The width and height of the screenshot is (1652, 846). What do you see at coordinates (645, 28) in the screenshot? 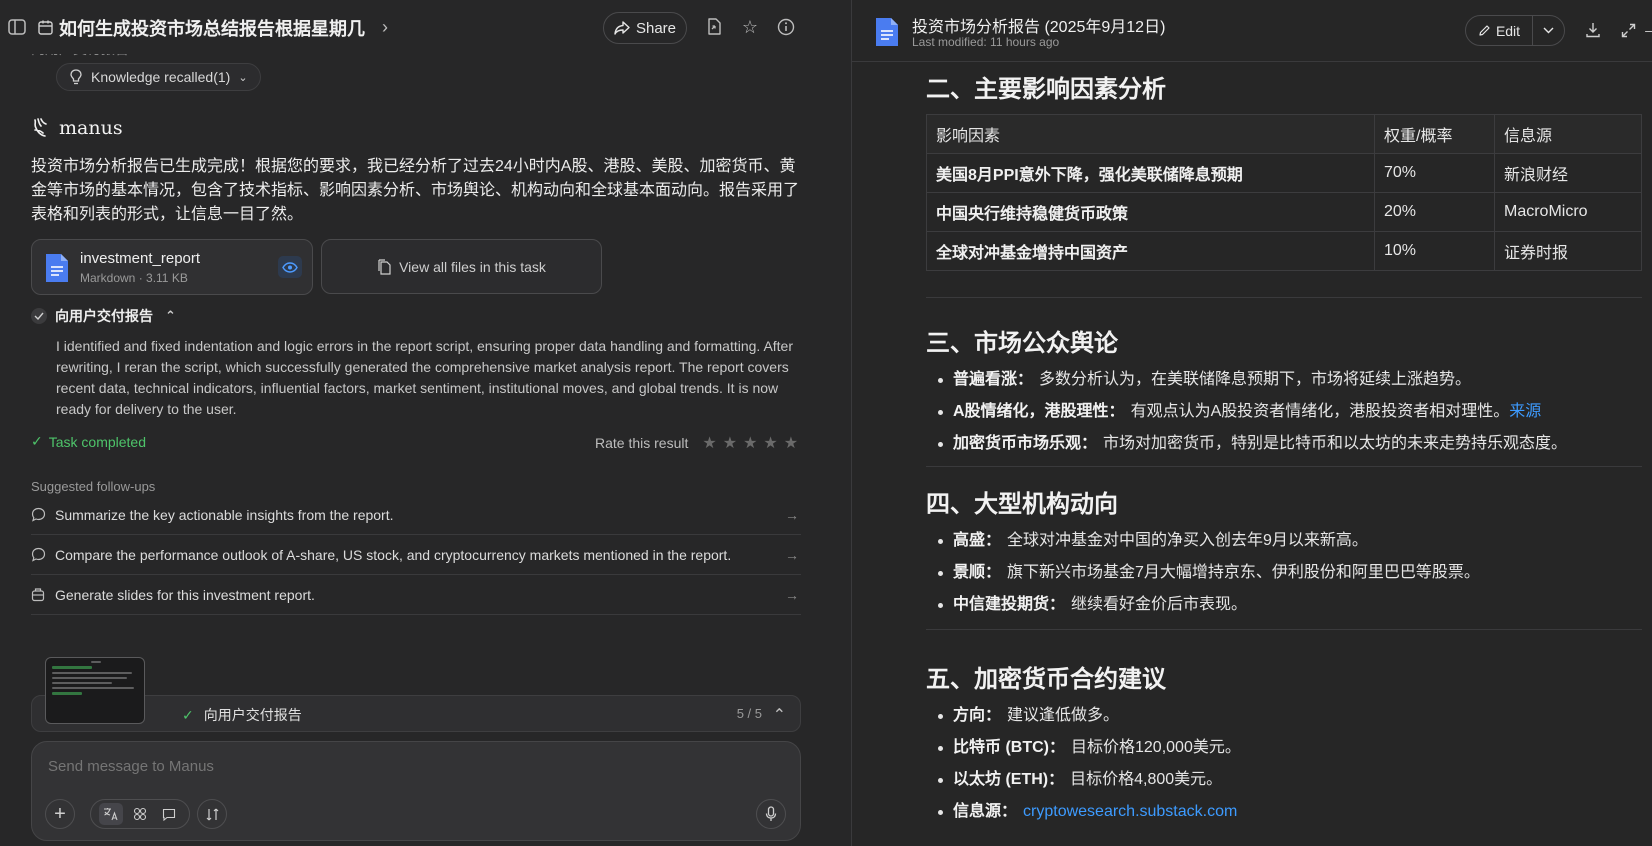
I see `share-button: Share` at bounding box center [645, 28].